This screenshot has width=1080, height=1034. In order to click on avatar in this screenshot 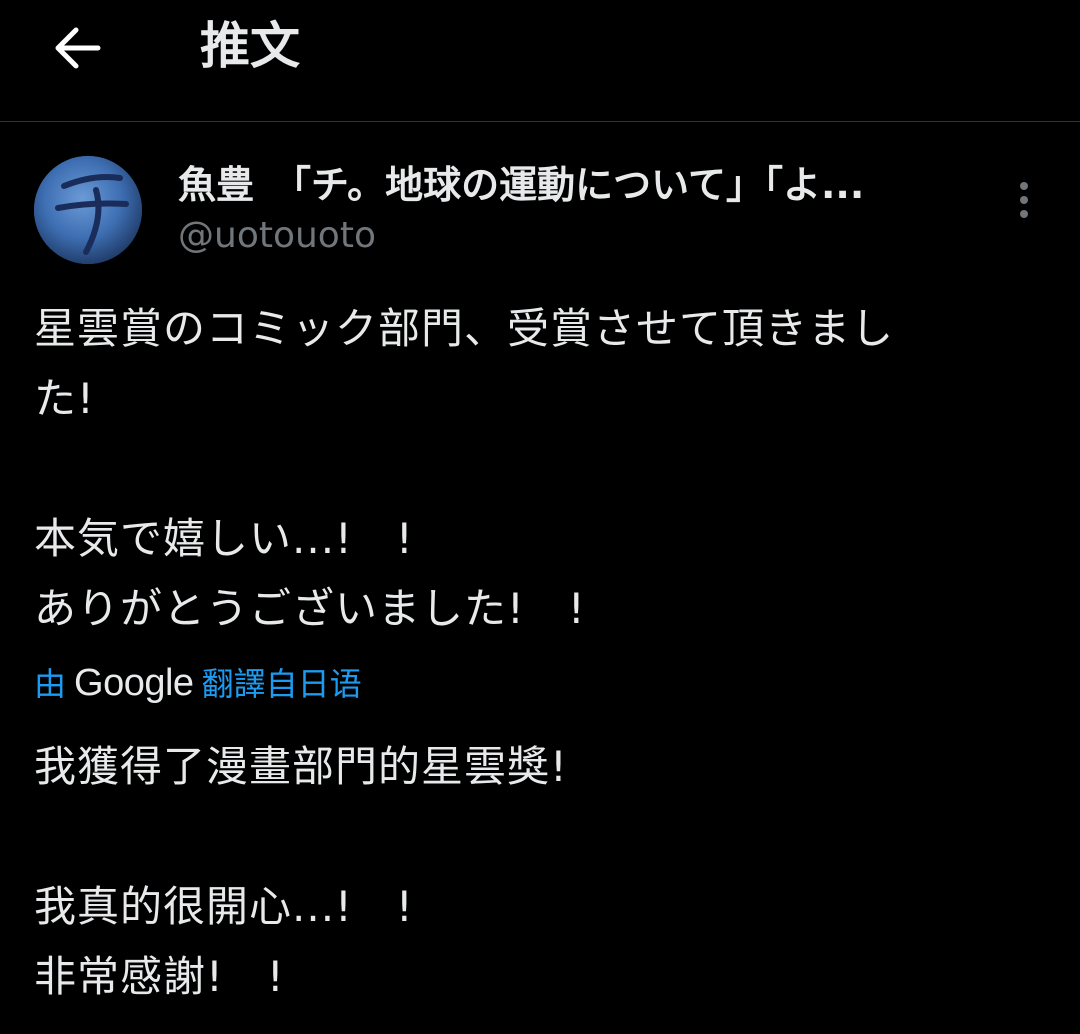, I will do `click(88, 210)`.